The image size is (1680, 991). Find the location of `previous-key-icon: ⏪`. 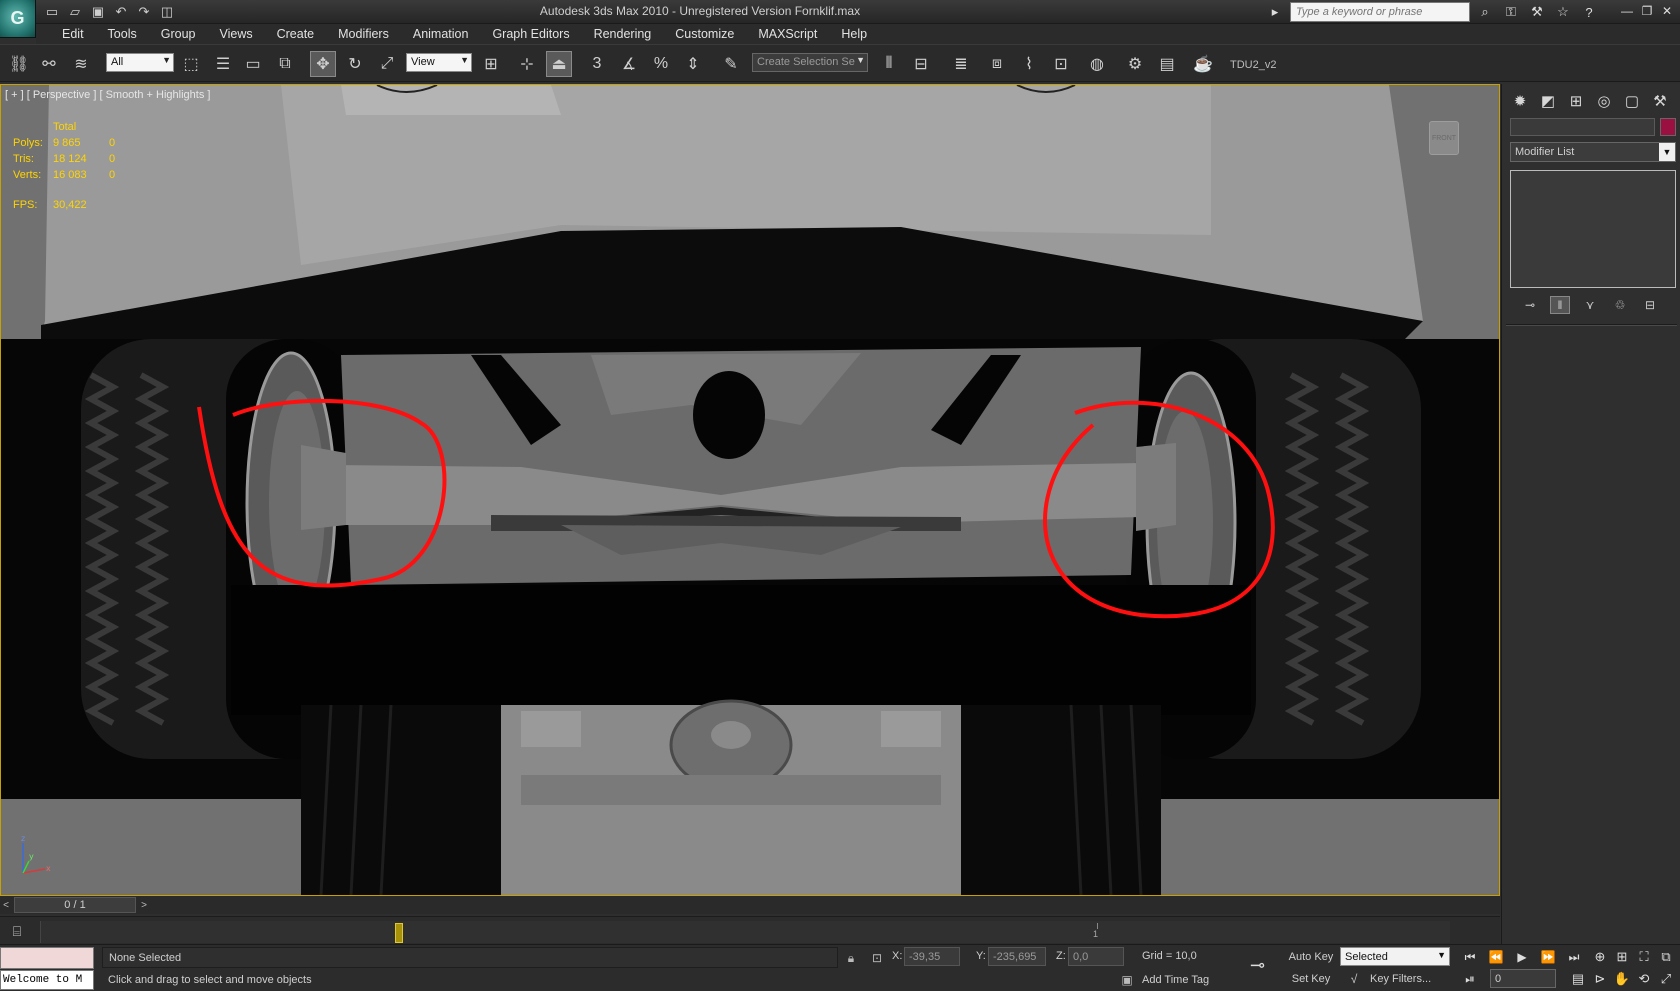

previous-key-icon: ⏪ is located at coordinates (1496, 957).